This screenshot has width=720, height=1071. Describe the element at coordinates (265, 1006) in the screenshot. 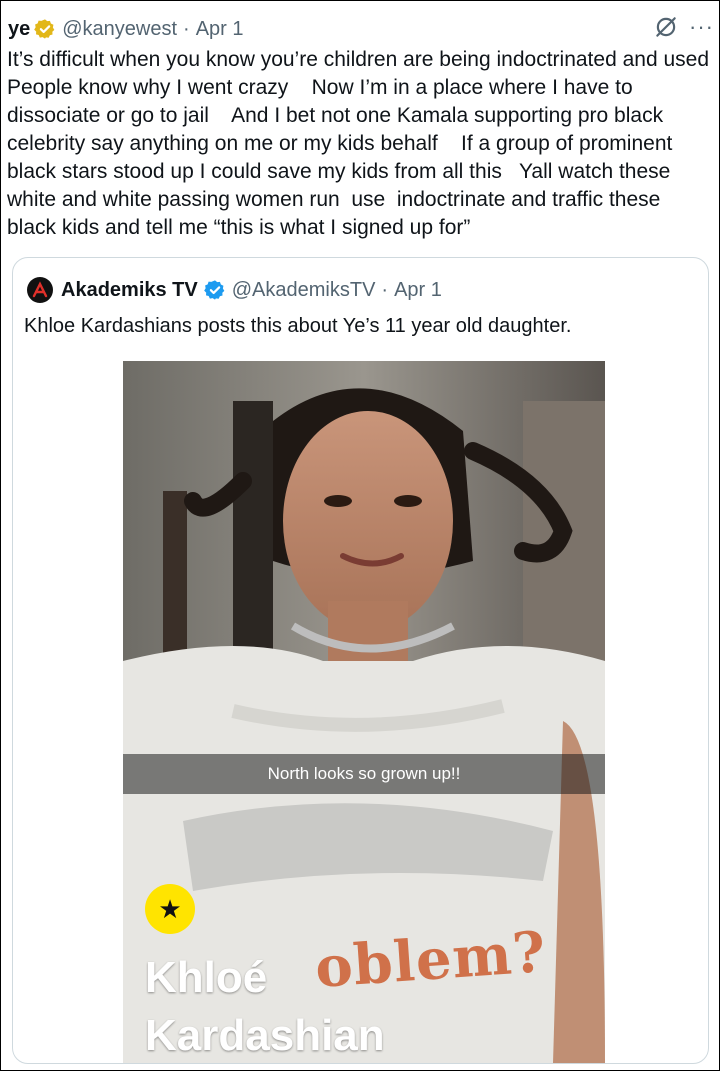

I see `snap-friend-name: Khloé Kardashian` at that location.